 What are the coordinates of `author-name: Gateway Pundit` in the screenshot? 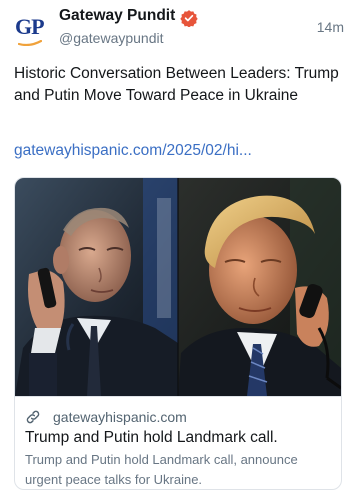 It's located at (117, 16).